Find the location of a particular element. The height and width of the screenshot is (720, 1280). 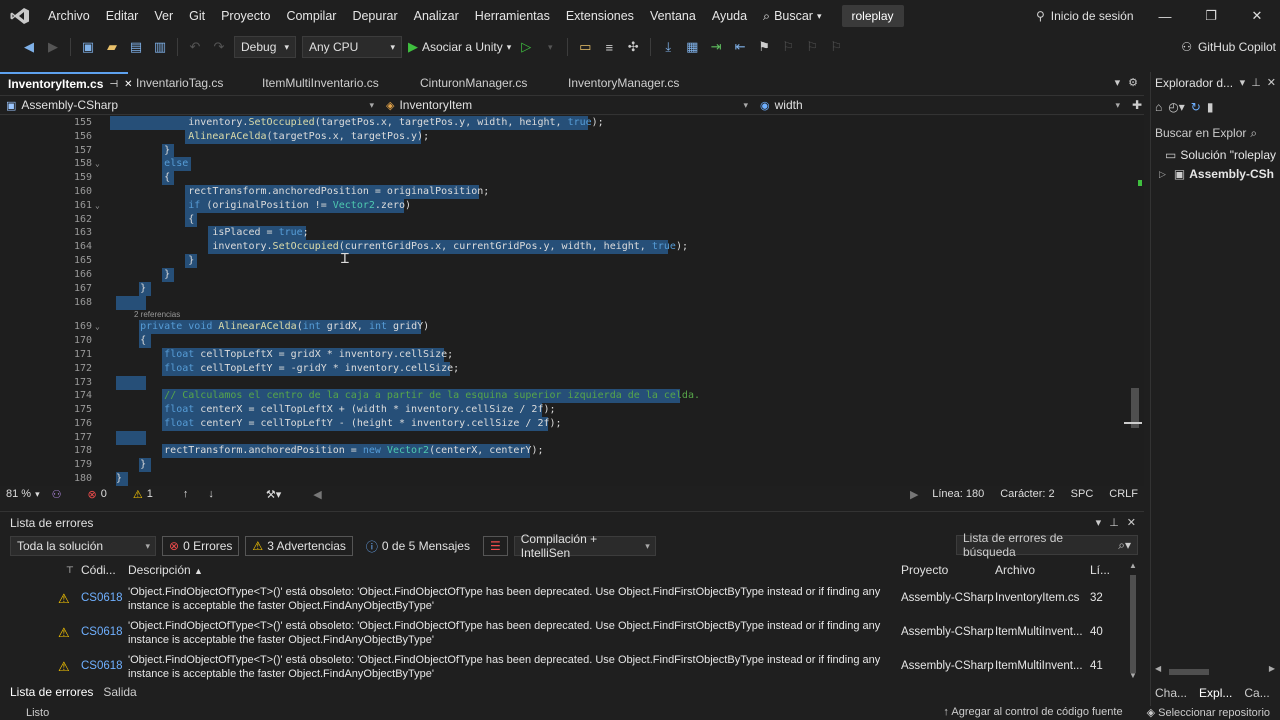

editor-tab: CinturonManager.cs is located at coordinates (486, 83).